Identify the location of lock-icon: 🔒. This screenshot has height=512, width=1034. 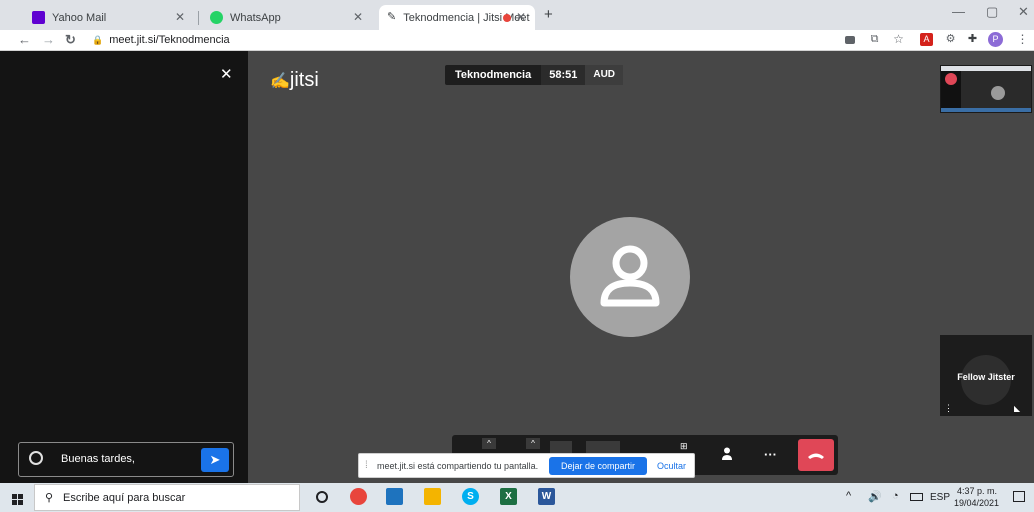
(98, 39).